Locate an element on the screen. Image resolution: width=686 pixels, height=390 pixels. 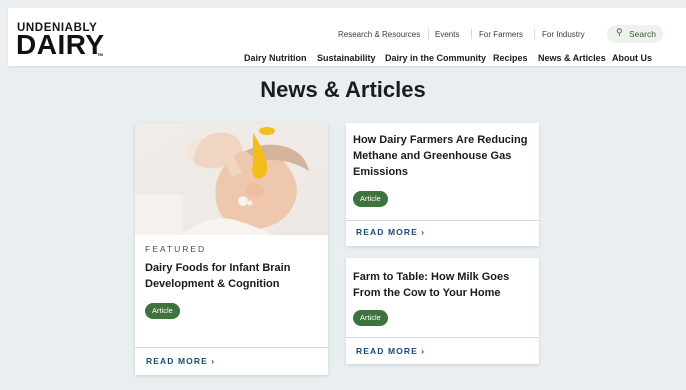
featured-label: FEATURED is located at coordinates (176, 249).